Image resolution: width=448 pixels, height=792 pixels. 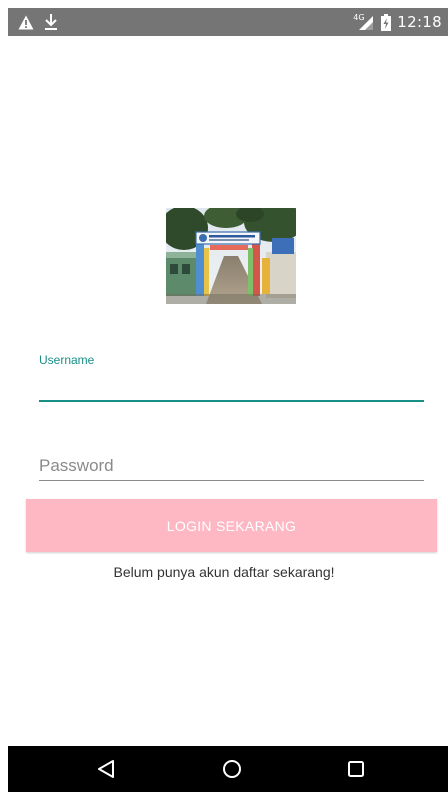 I want to click on login-button: LOGIN SEKARANG, so click(x=231, y=525).